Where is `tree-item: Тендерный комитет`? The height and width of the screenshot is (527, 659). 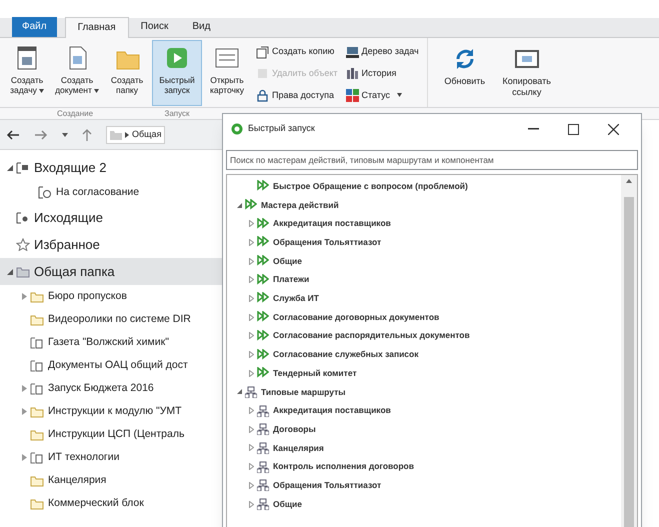
tree-item: Тендерный комитет is located at coordinates (424, 373).